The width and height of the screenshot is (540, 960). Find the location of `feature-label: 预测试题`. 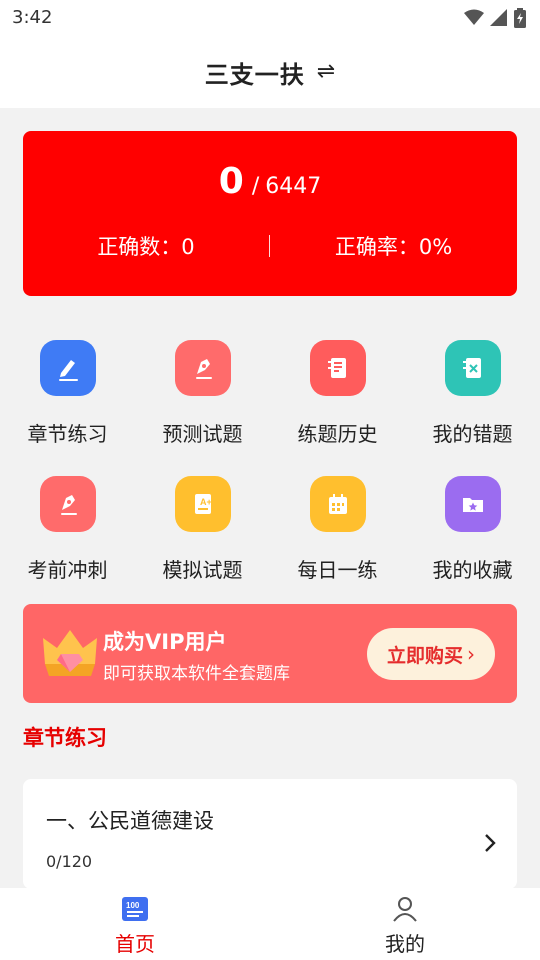

feature-label: 预测试题 is located at coordinates (202, 434).